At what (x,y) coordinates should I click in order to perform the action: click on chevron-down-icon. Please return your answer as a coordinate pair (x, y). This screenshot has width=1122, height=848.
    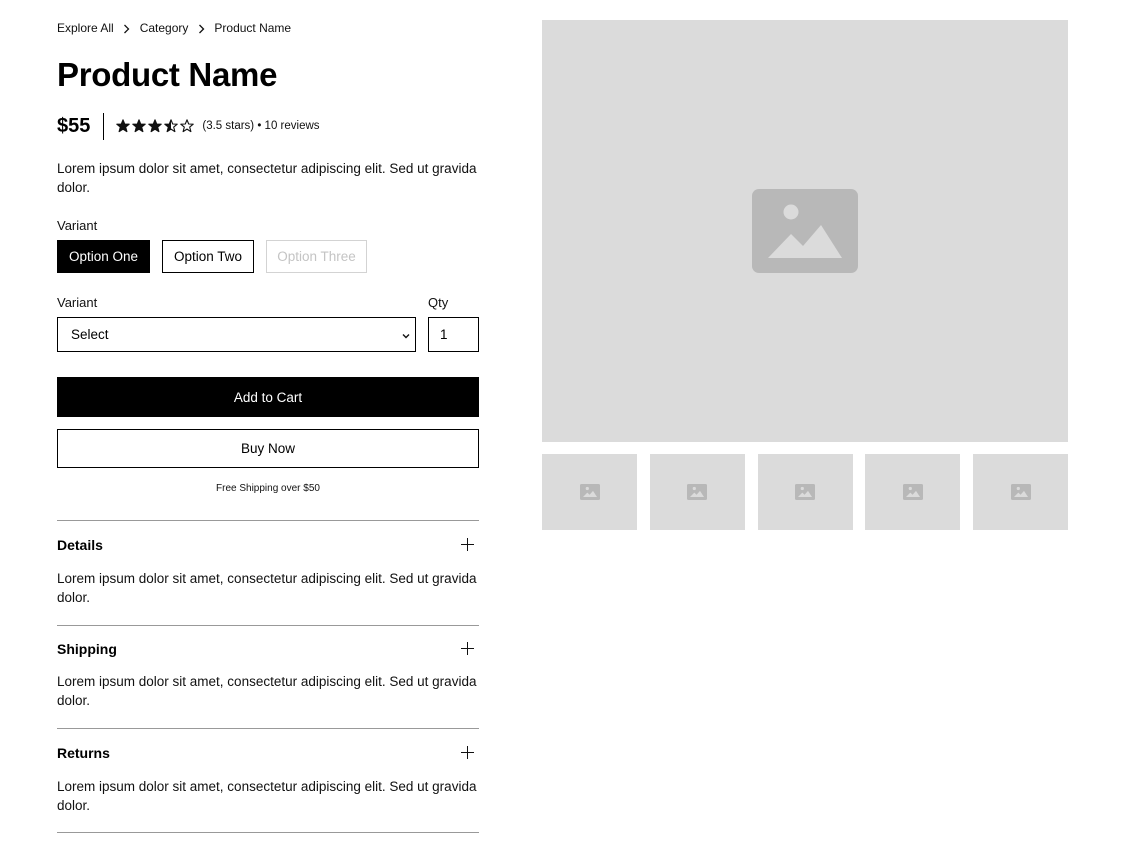
    Looking at the image, I should click on (406, 336).